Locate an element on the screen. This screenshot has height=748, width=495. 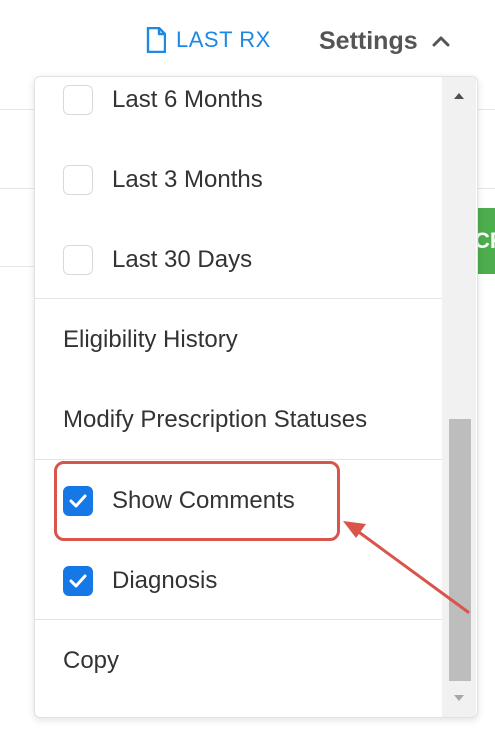
checkmark-icon is located at coordinates (78, 581).